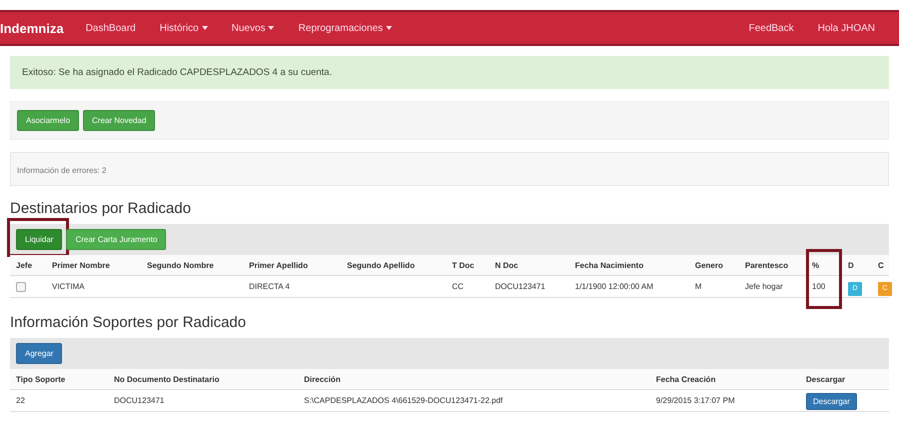  What do you see at coordinates (698, 286) in the screenshot?
I see `table-cell-text: M` at bounding box center [698, 286].